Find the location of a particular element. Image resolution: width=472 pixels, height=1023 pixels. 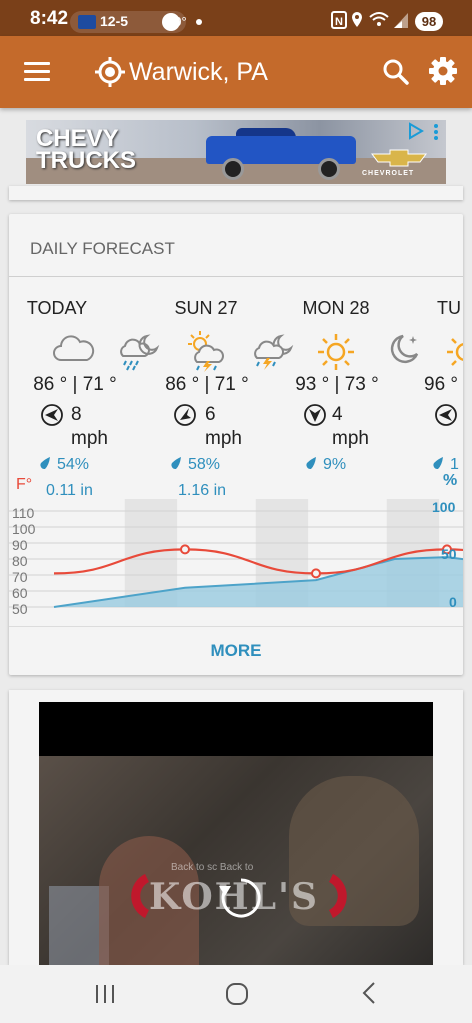

day-label: SUN 27 is located at coordinates (206, 308).